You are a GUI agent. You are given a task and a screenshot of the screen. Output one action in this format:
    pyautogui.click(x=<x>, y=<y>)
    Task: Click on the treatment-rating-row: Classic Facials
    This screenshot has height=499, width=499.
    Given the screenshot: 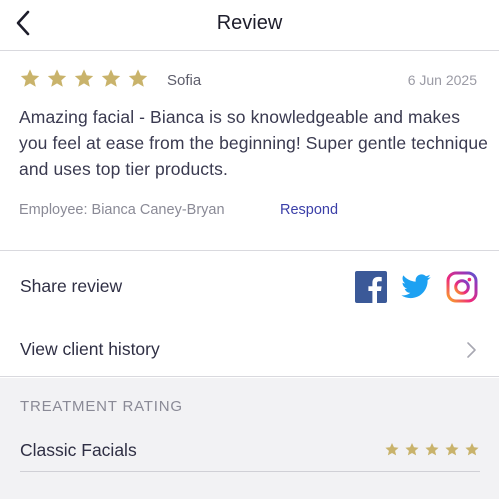 What is the action you would take?
    pyautogui.click(x=250, y=451)
    